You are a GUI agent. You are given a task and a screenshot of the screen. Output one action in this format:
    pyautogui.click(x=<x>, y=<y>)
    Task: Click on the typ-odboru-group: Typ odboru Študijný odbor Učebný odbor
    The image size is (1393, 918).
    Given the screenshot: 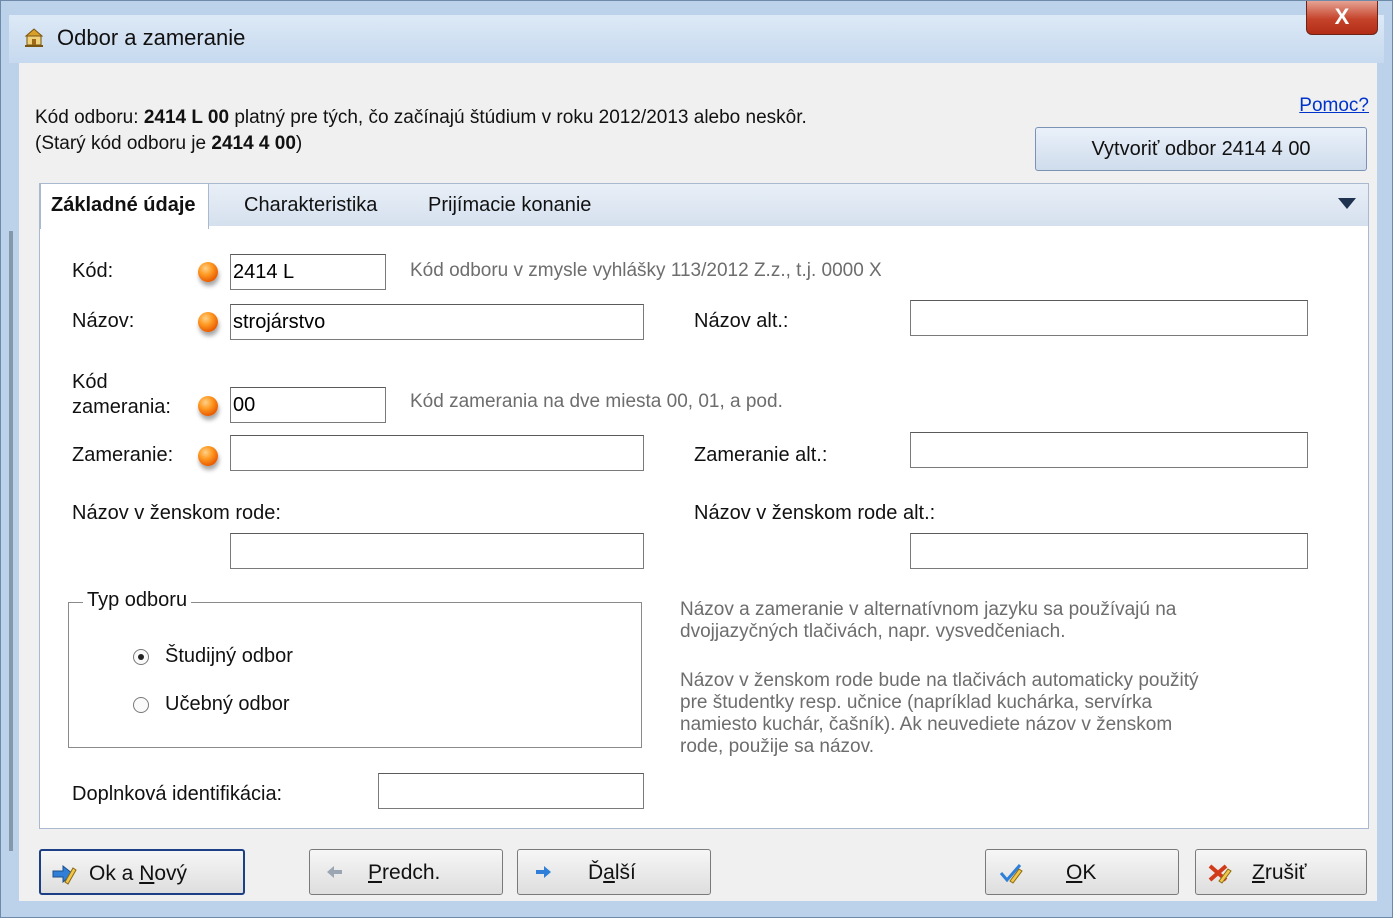 What is the action you would take?
    pyautogui.click(x=355, y=668)
    